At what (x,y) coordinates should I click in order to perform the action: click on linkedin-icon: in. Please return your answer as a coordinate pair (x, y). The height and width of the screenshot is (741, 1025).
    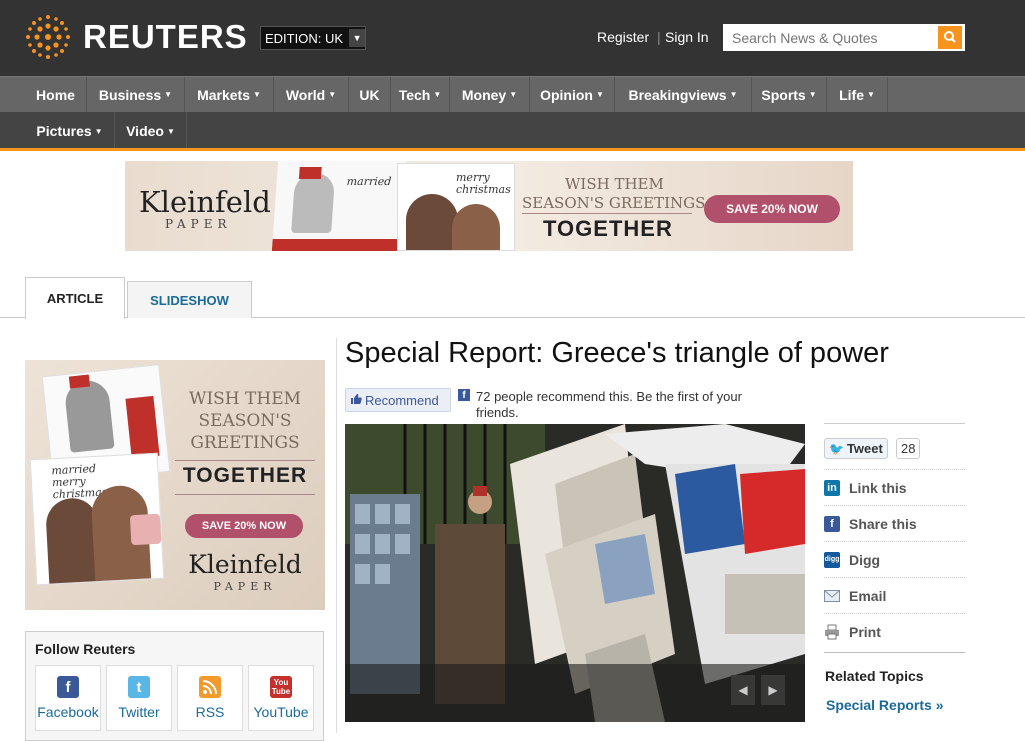
    Looking at the image, I should click on (832, 487).